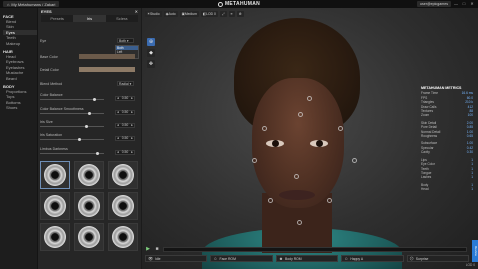 The width and height of the screenshot is (478, 269). I want to click on anim-surprise-button: ☹ Surprise, so click(438, 258).